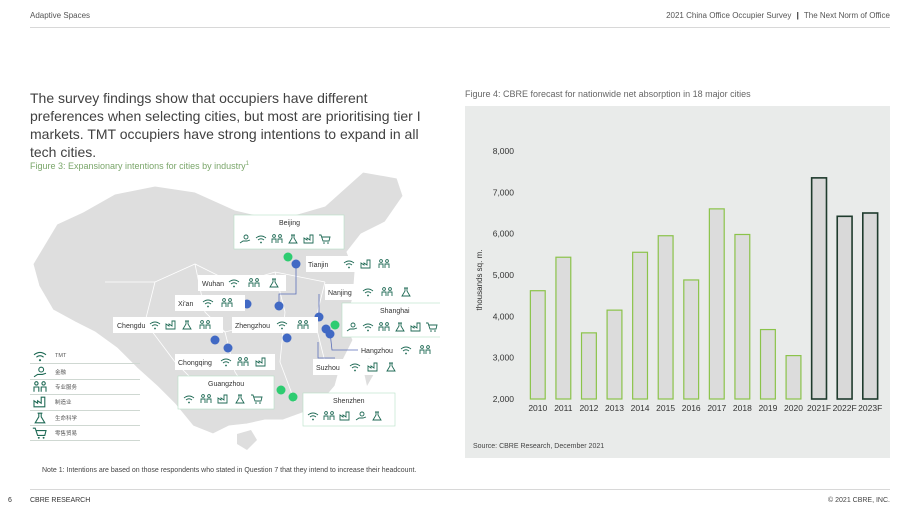  What do you see at coordinates (729, 15) in the screenshot?
I see `survey-title: 2021 China Office Occupier Survey` at bounding box center [729, 15].